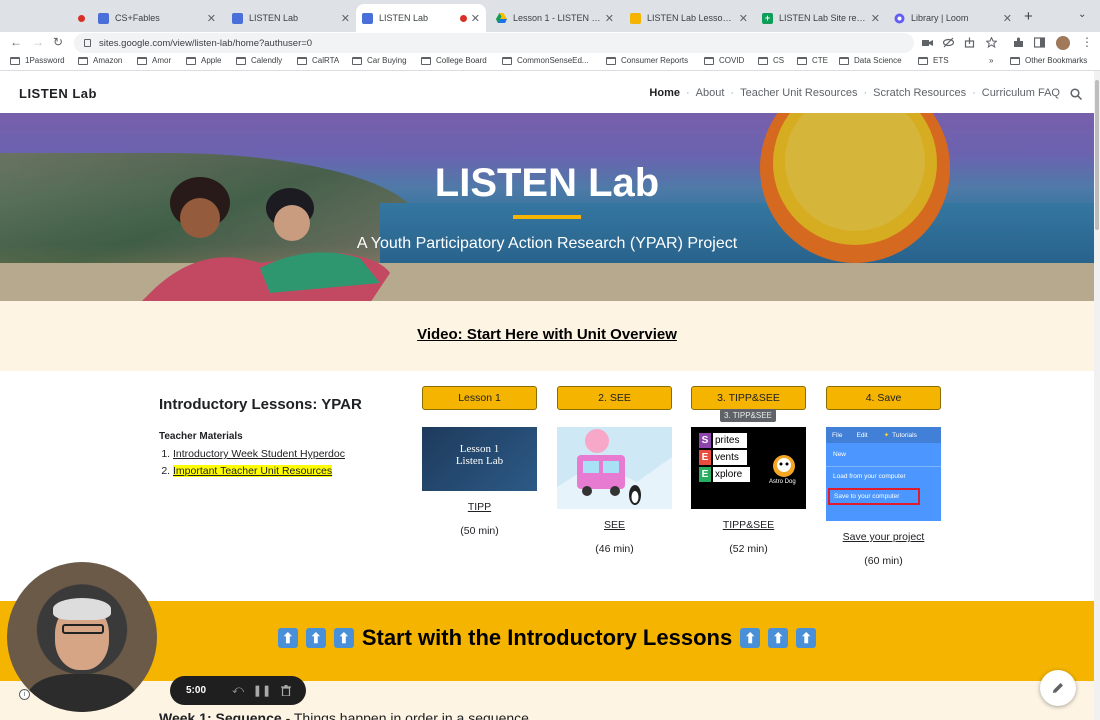 Image resolution: width=1100 pixels, height=720 pixels. What do you see at coordinates (953, 18) in the screenshot?
I see `tab-loom: Library | Loom ✕` at bounding box center [953, 18].